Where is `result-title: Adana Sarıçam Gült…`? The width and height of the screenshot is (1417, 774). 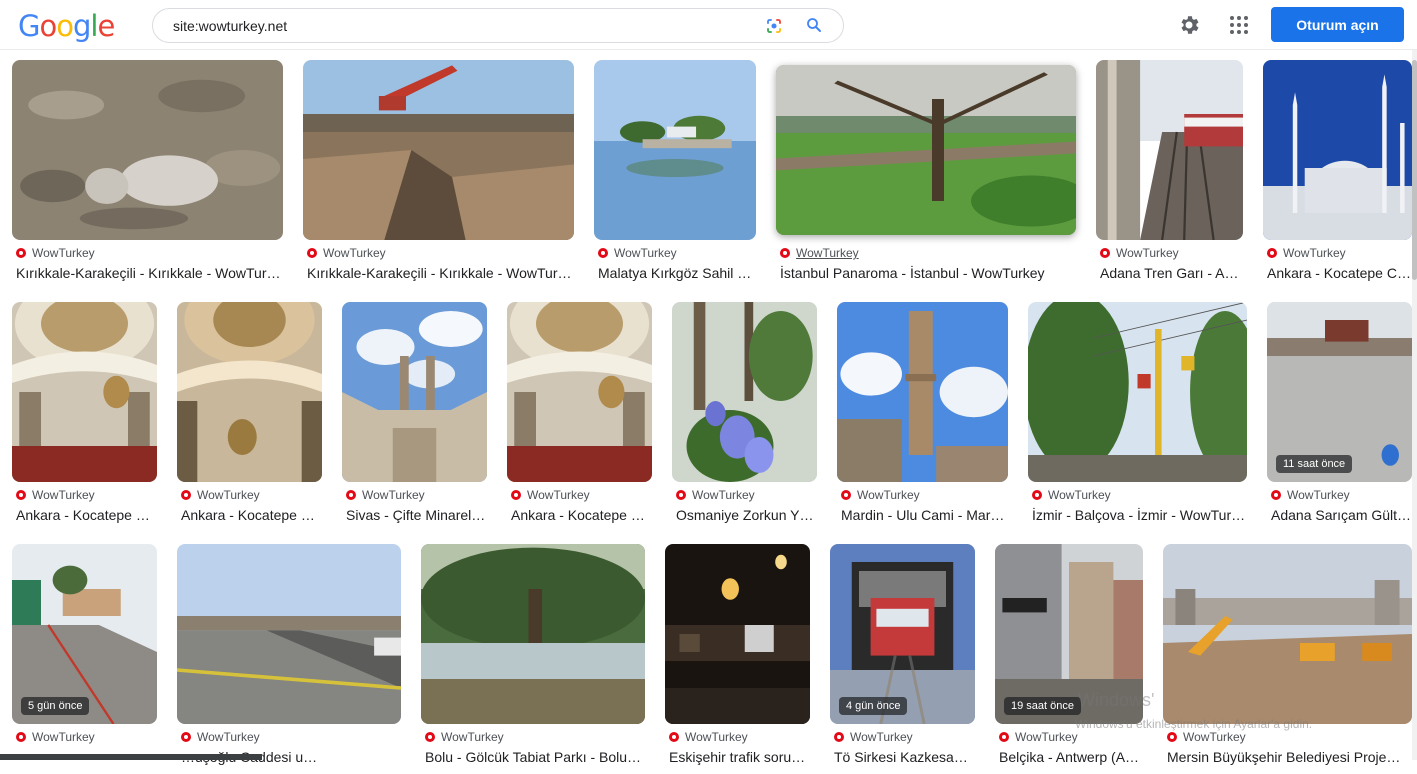
result-title: Adana Sarıçam Gült… is located at coordinates (1341, 516).